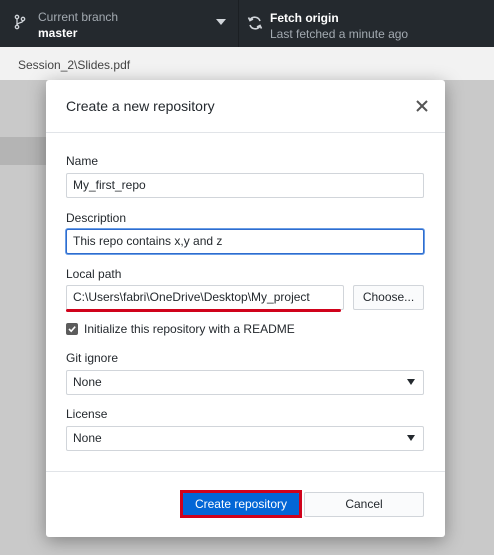 The image size is (494, 555). I want to click on description-input: This repo contains x,y and z, so click(245, 241).